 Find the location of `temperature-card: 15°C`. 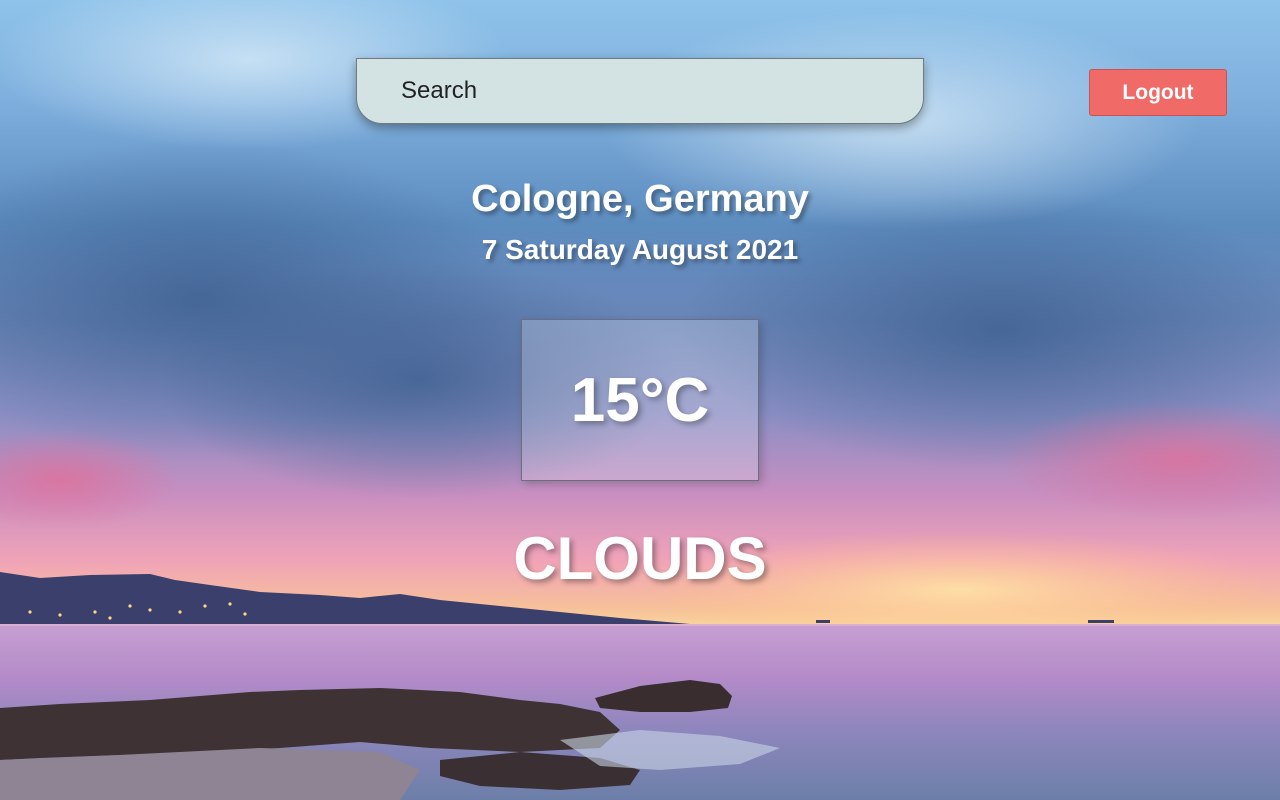

temperature-card: 15°C is located at coordinates (640, 400).